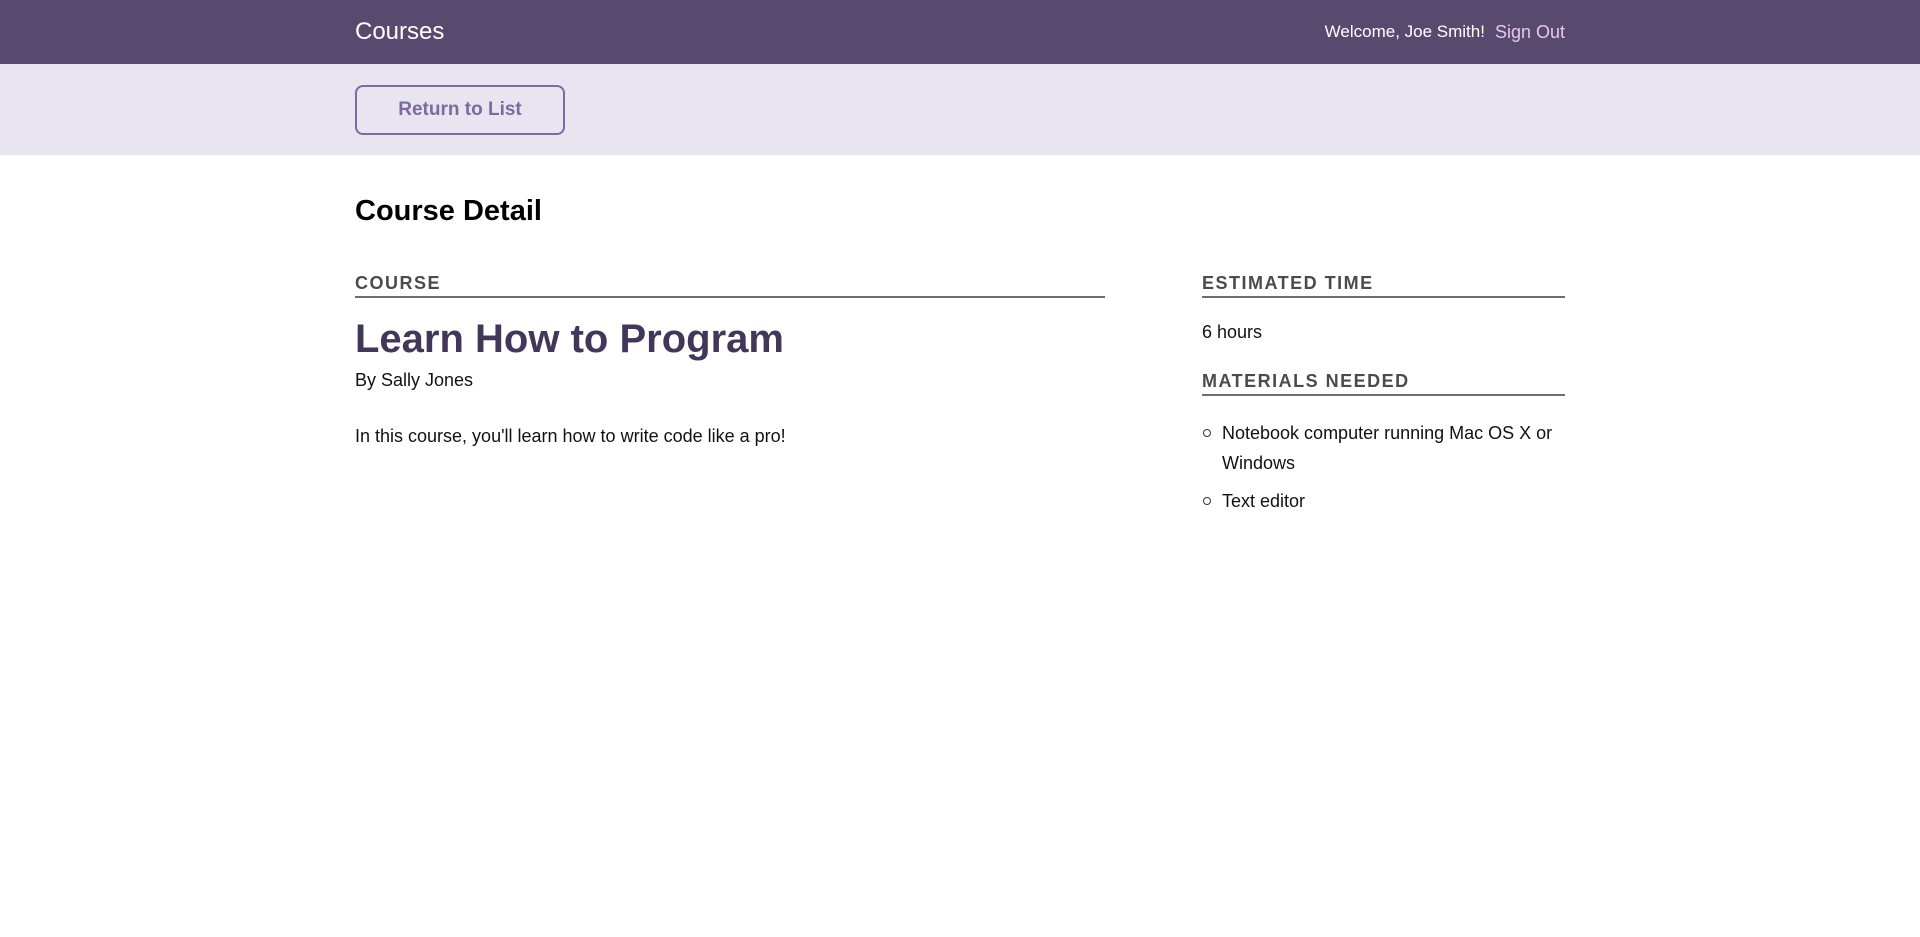 Image resolution: width=1920 pixels, height=937 pixels. What do you see at coordinates (1404, 31) in the screenshot?
I see `welcome-text: Welcome, Joe Smith!` at bounding box center [1404, 31].